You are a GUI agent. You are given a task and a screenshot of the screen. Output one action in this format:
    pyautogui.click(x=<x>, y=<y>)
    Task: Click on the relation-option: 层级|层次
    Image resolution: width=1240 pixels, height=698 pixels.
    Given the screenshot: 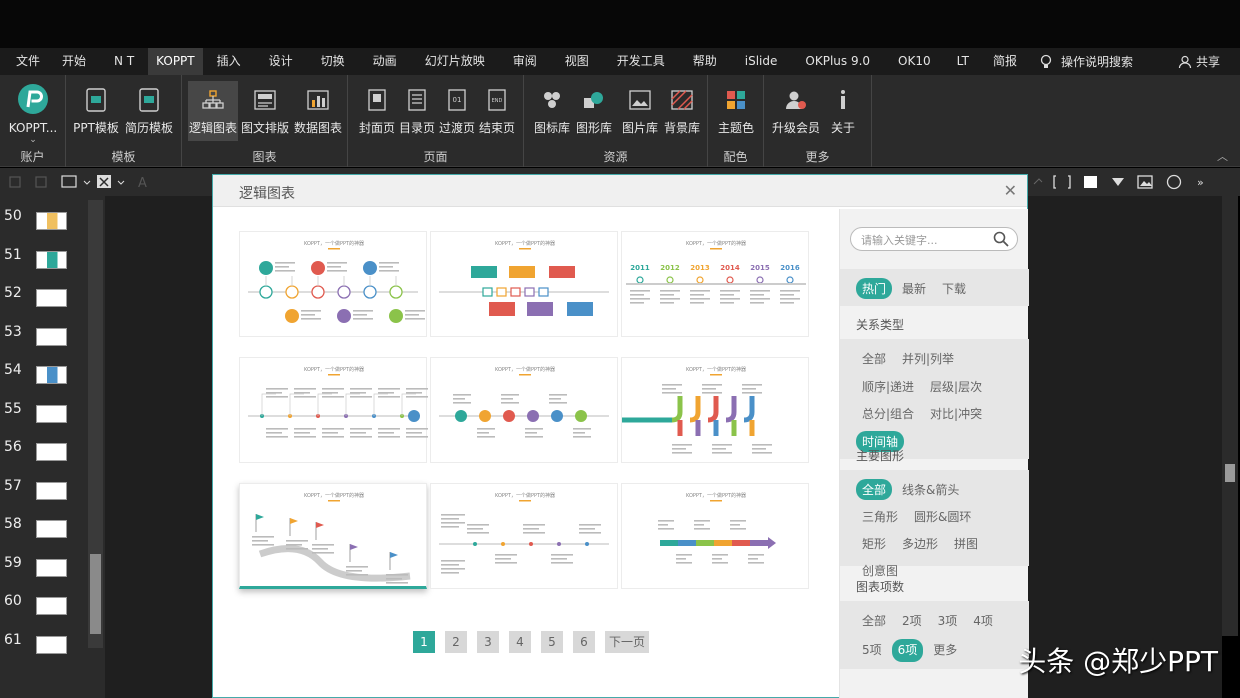 What is the action you would take?
    pyautogui.click(x=956, y=387)
    